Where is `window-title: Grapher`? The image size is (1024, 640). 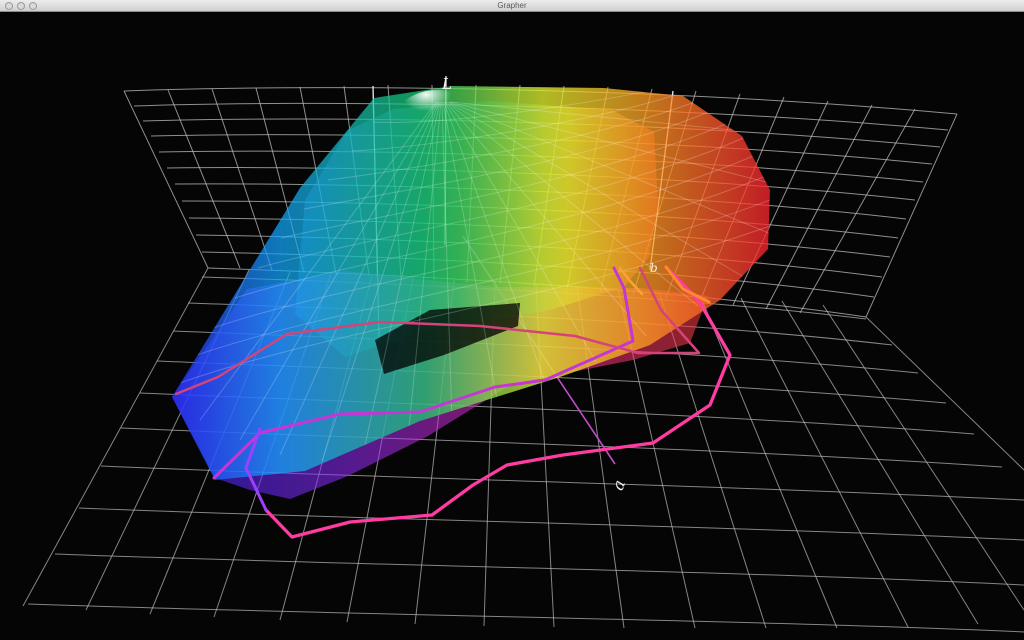 window-title: Grapher is located at coordinates (512, 5).